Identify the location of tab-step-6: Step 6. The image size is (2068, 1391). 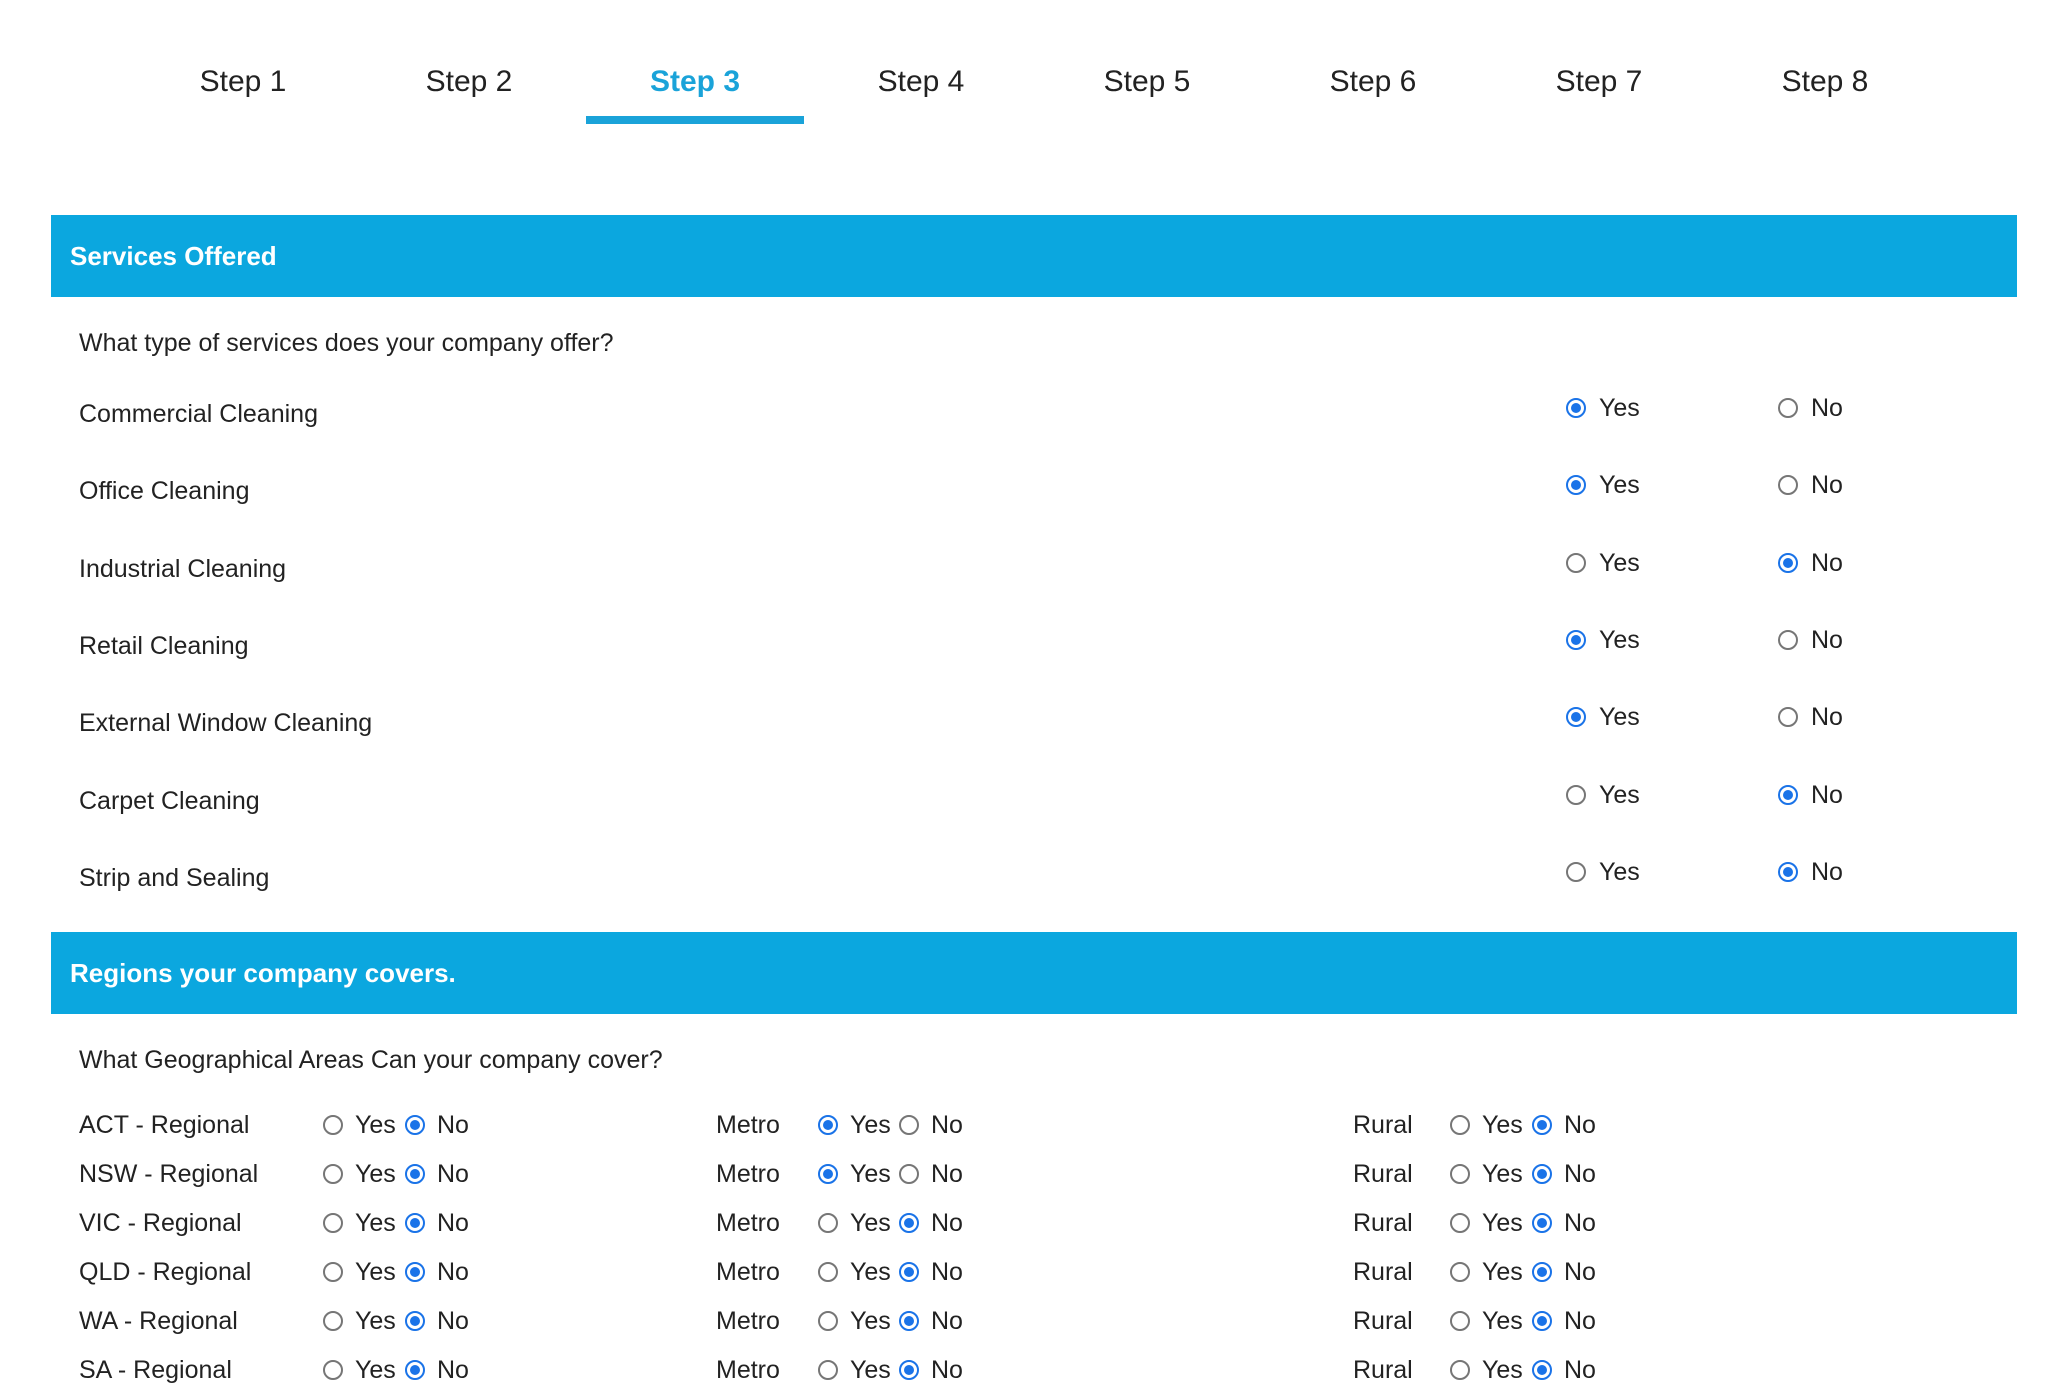
(1373, 88).